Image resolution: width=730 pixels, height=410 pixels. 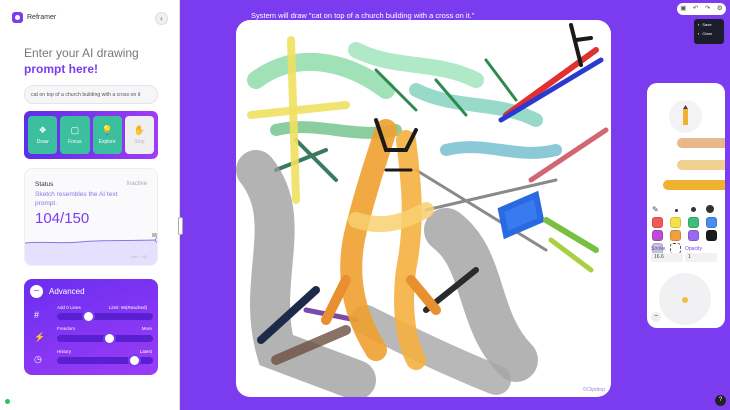 What do you see at coordinates (699, 33) in the screenshot?
I see `trash-icon: ▪` at bounding box center [699, 33].